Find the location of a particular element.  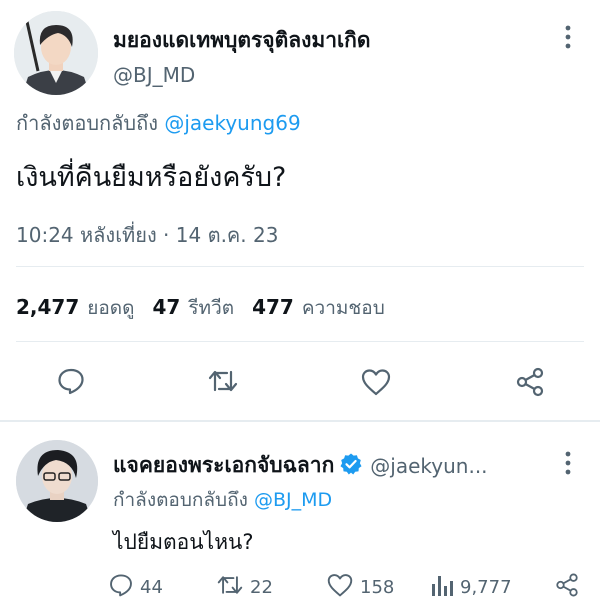

views-count: 2,477 is located at coordinates (47, 307).